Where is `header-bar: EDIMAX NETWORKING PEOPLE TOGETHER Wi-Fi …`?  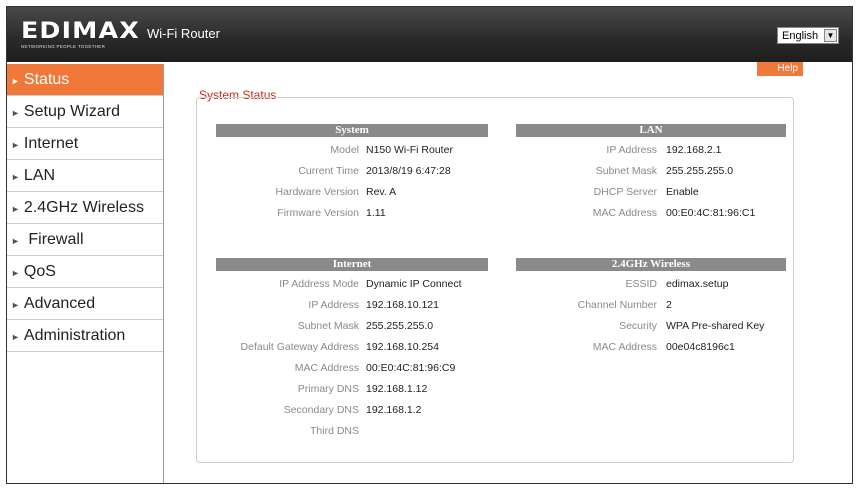 header-bar: EDIMAX NETWORKING PEOPLE TOGETHER Wi-Fi … is located at coordinates (429, 34).